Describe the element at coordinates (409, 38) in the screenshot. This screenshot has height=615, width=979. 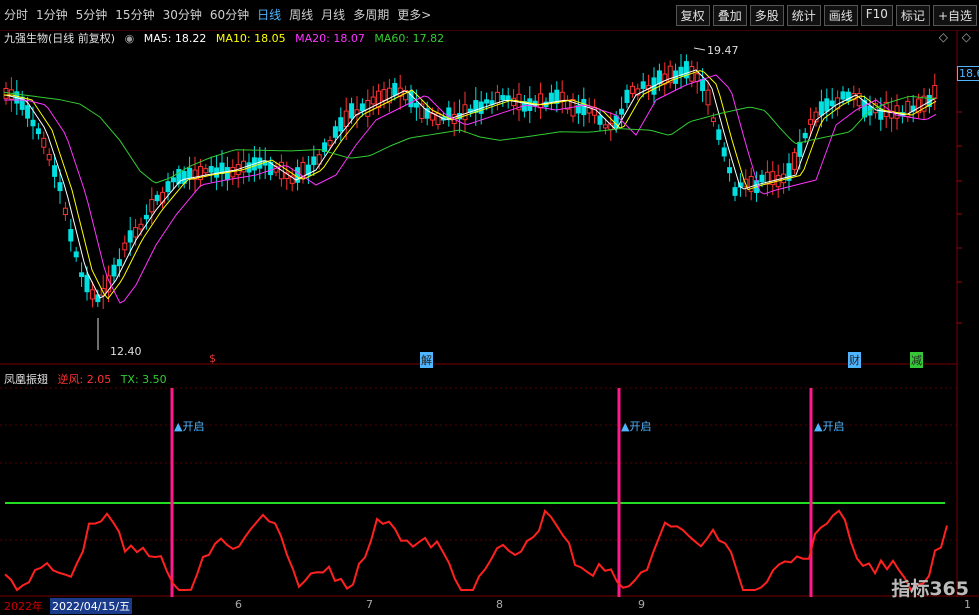
I see `ma60-label: MA60: 17.82` at that location.